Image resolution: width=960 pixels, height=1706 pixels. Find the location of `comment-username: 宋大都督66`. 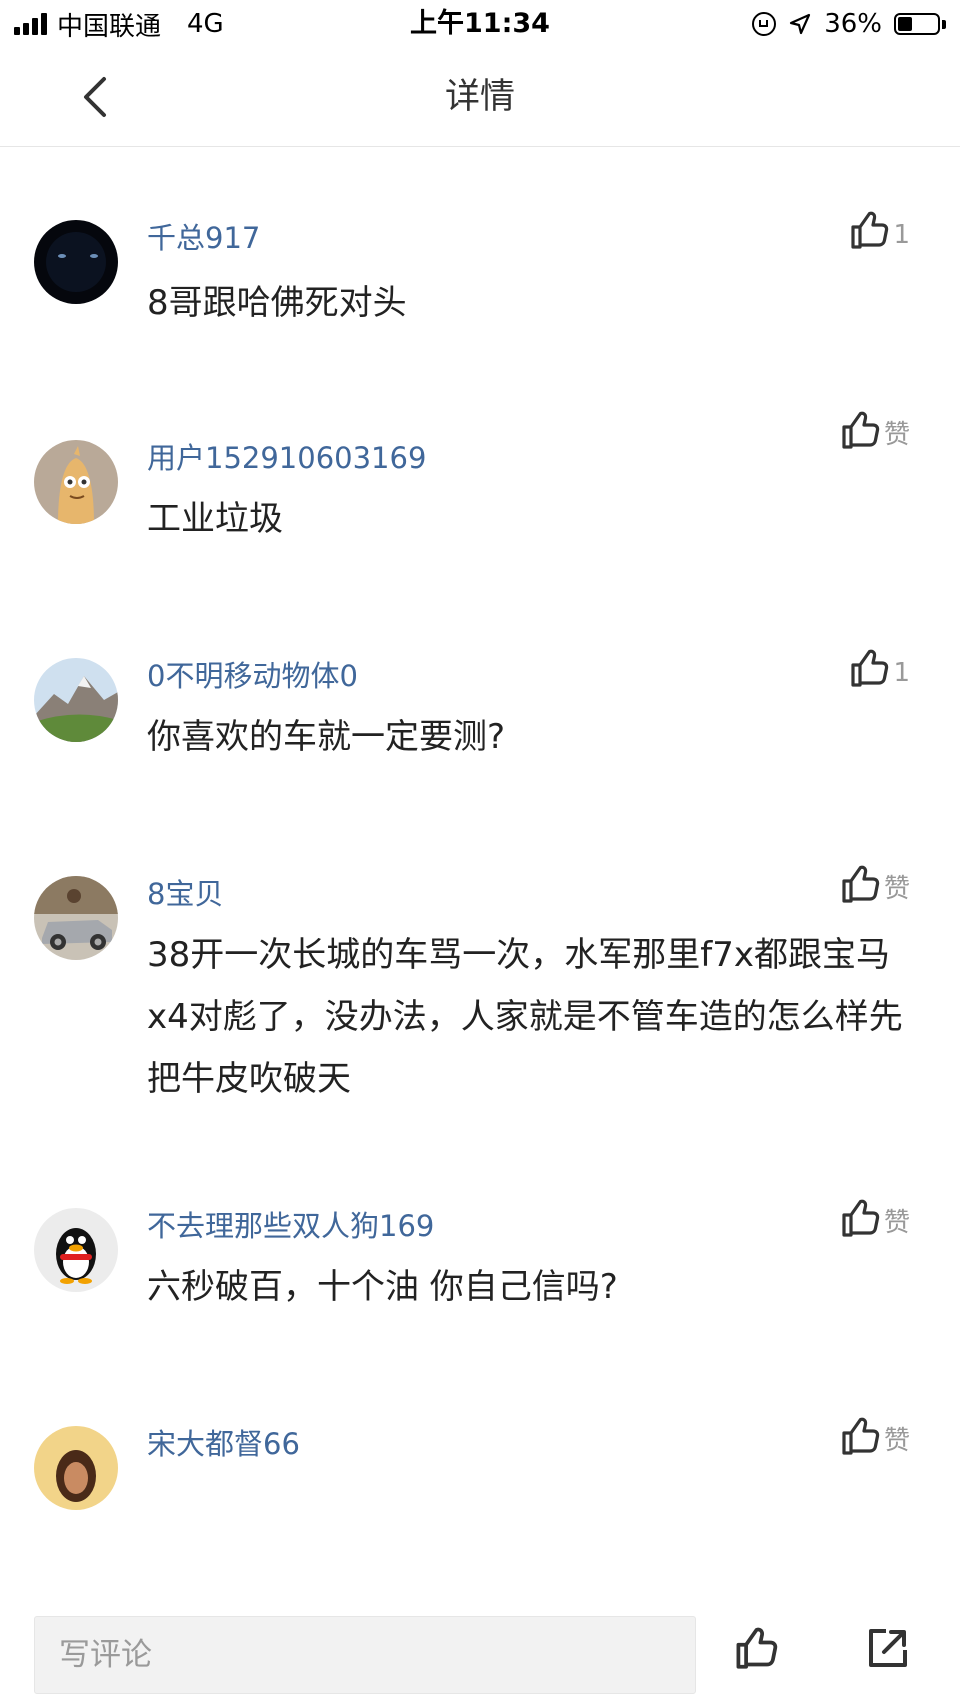

comment-username: 宋大都督66 is located at coordinates (223, 1444).